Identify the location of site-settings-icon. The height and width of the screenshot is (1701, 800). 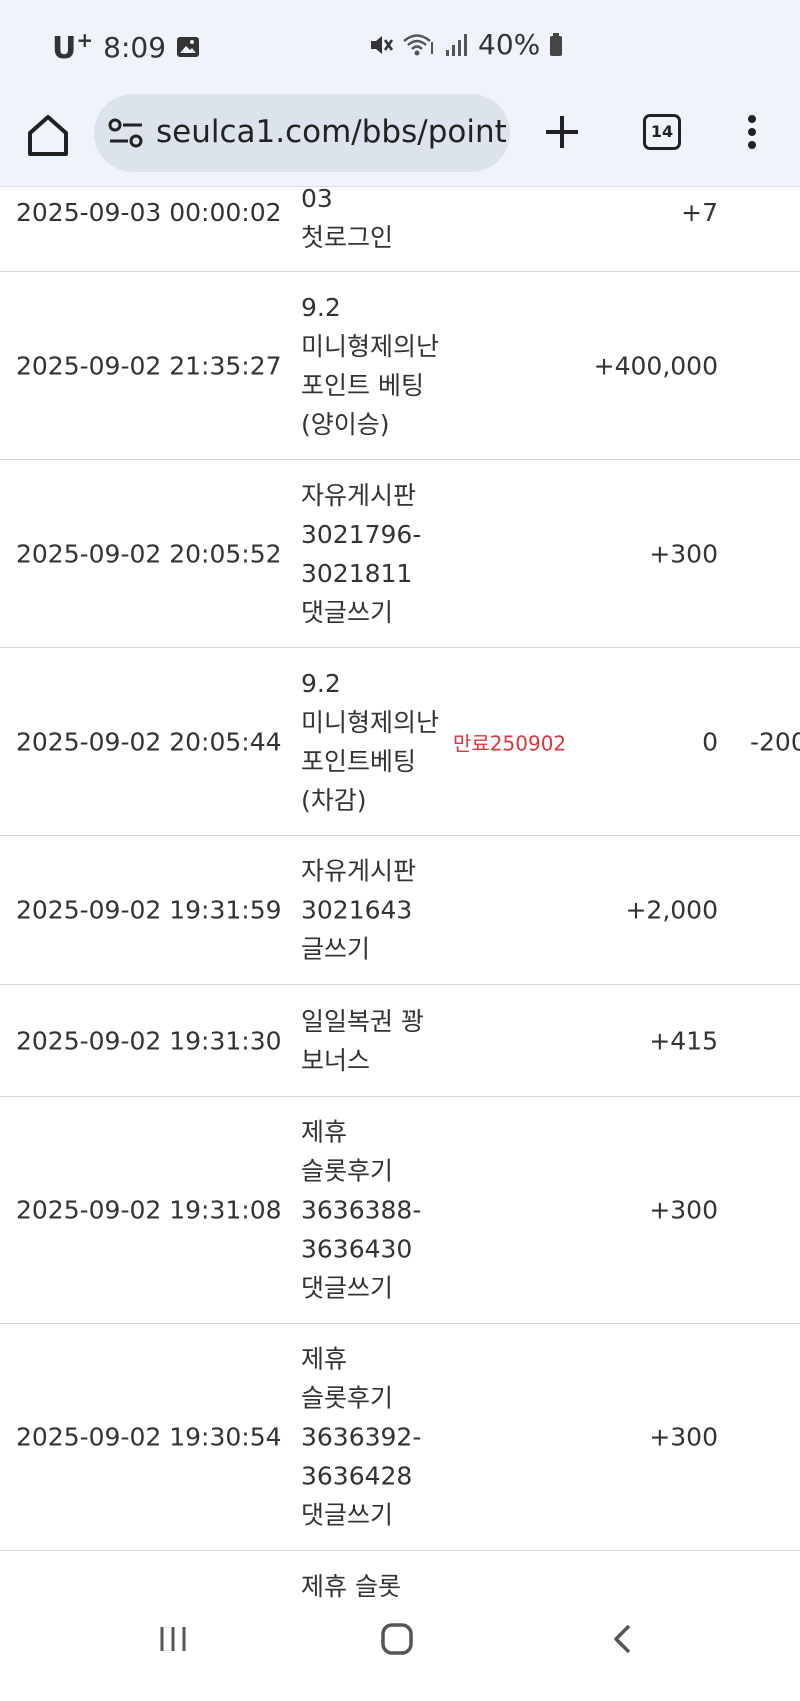
(126, 133).